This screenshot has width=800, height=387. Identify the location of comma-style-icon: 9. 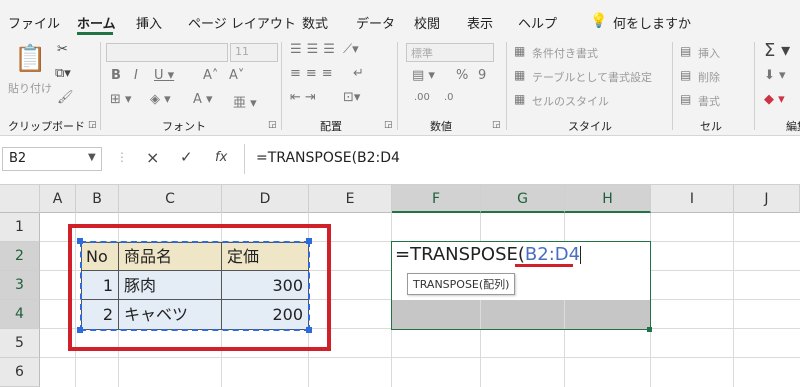
(482, 75).